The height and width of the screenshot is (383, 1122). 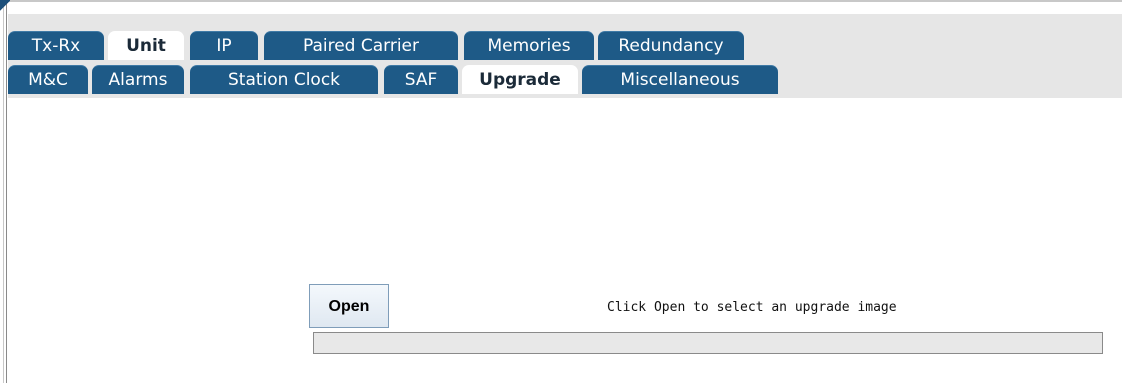 What do you see at coordinates (3, 191) in the screenshot?
I see `window-left-border` at bounding box center [3, 191].